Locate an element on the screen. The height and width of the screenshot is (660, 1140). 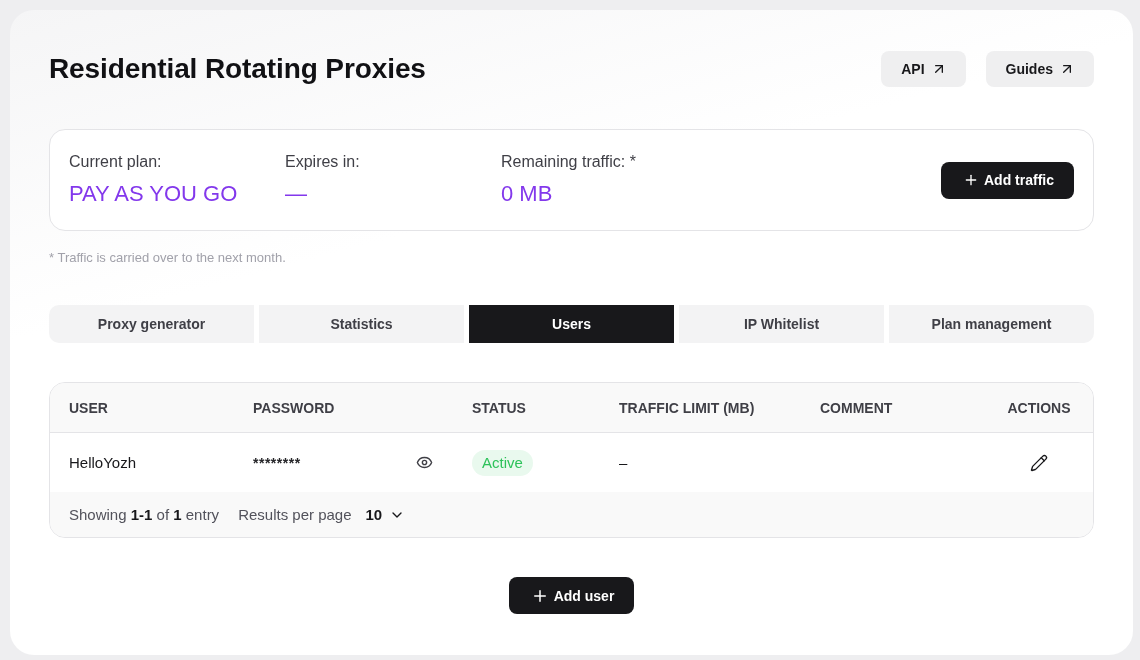
external-link-button: Guides is located at coordinates (1039, 69).